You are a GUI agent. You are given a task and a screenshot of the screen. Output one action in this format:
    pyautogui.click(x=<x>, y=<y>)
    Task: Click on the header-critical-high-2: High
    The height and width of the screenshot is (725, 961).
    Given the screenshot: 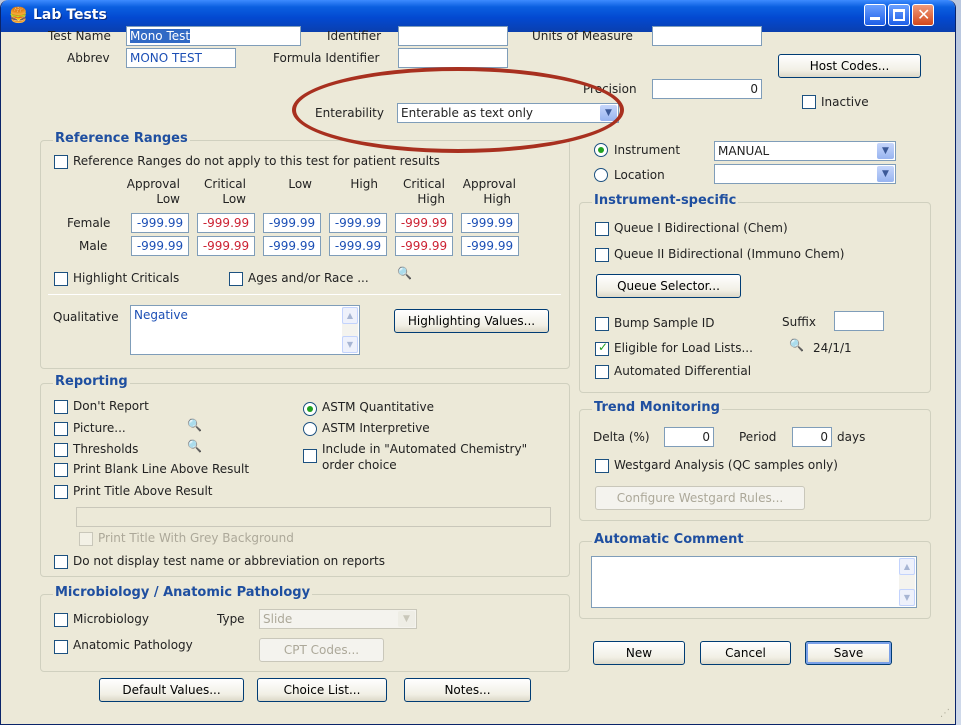 What is the action you would take?
    pyautogui.click(x=431, y=199)
    